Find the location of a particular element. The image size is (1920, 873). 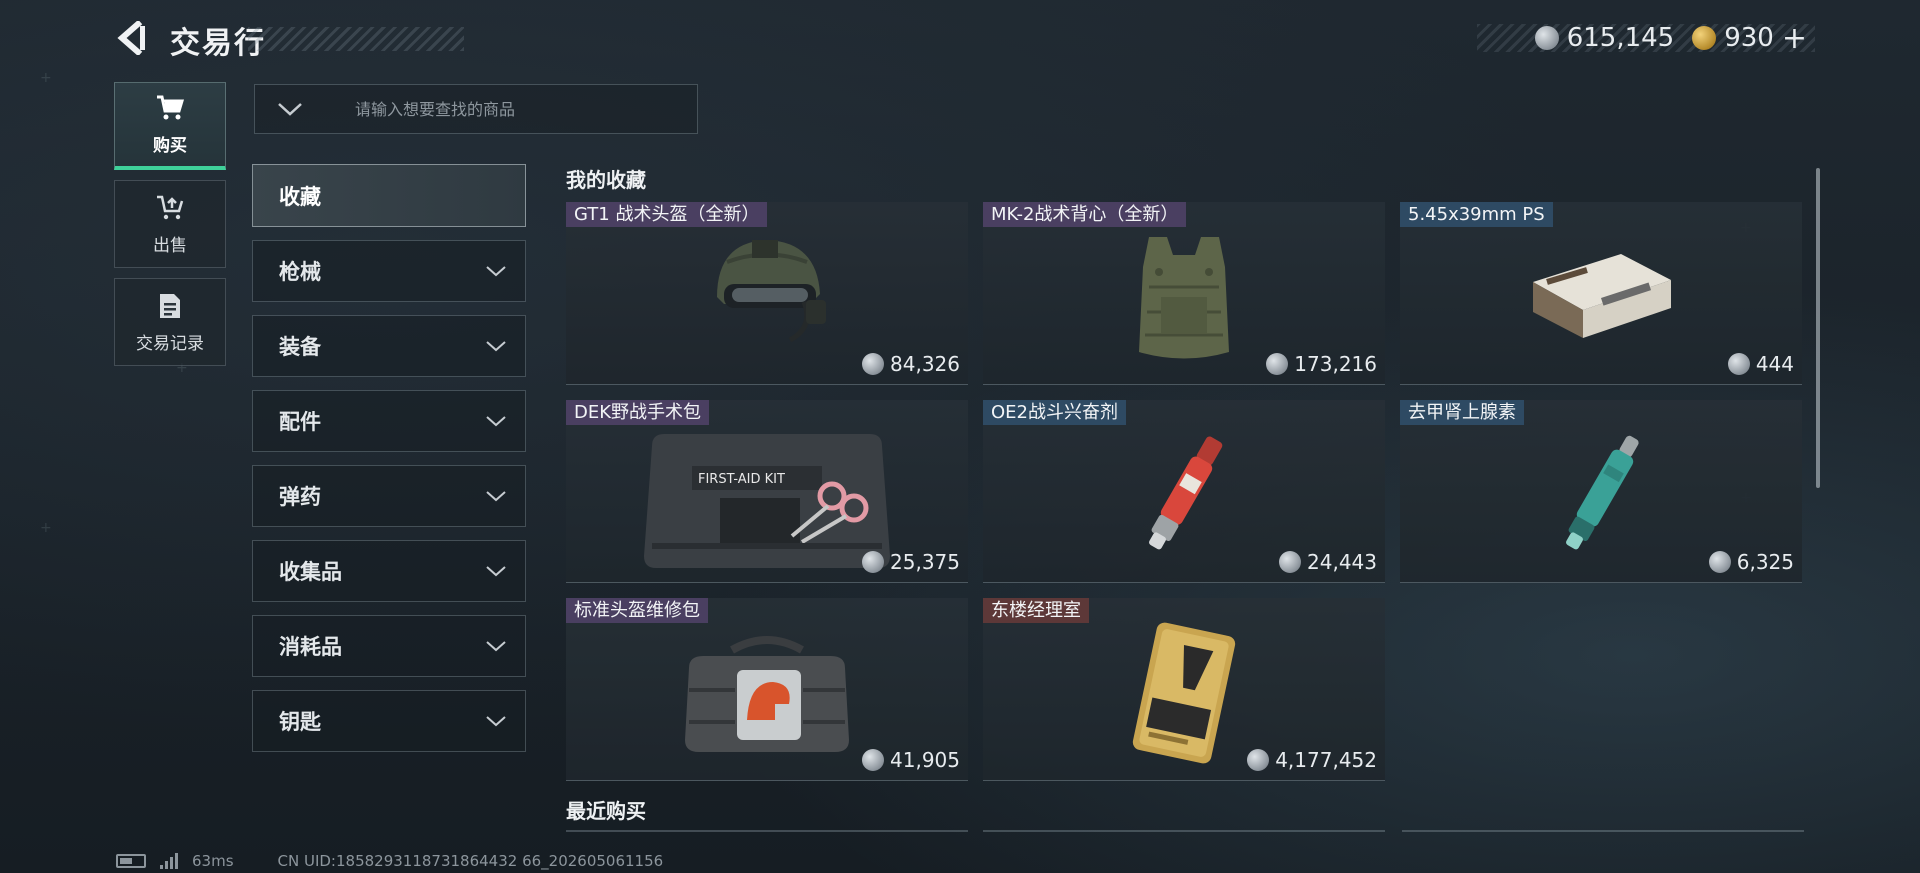

category-label: 钥匙 is located at coordinates (300, 722).